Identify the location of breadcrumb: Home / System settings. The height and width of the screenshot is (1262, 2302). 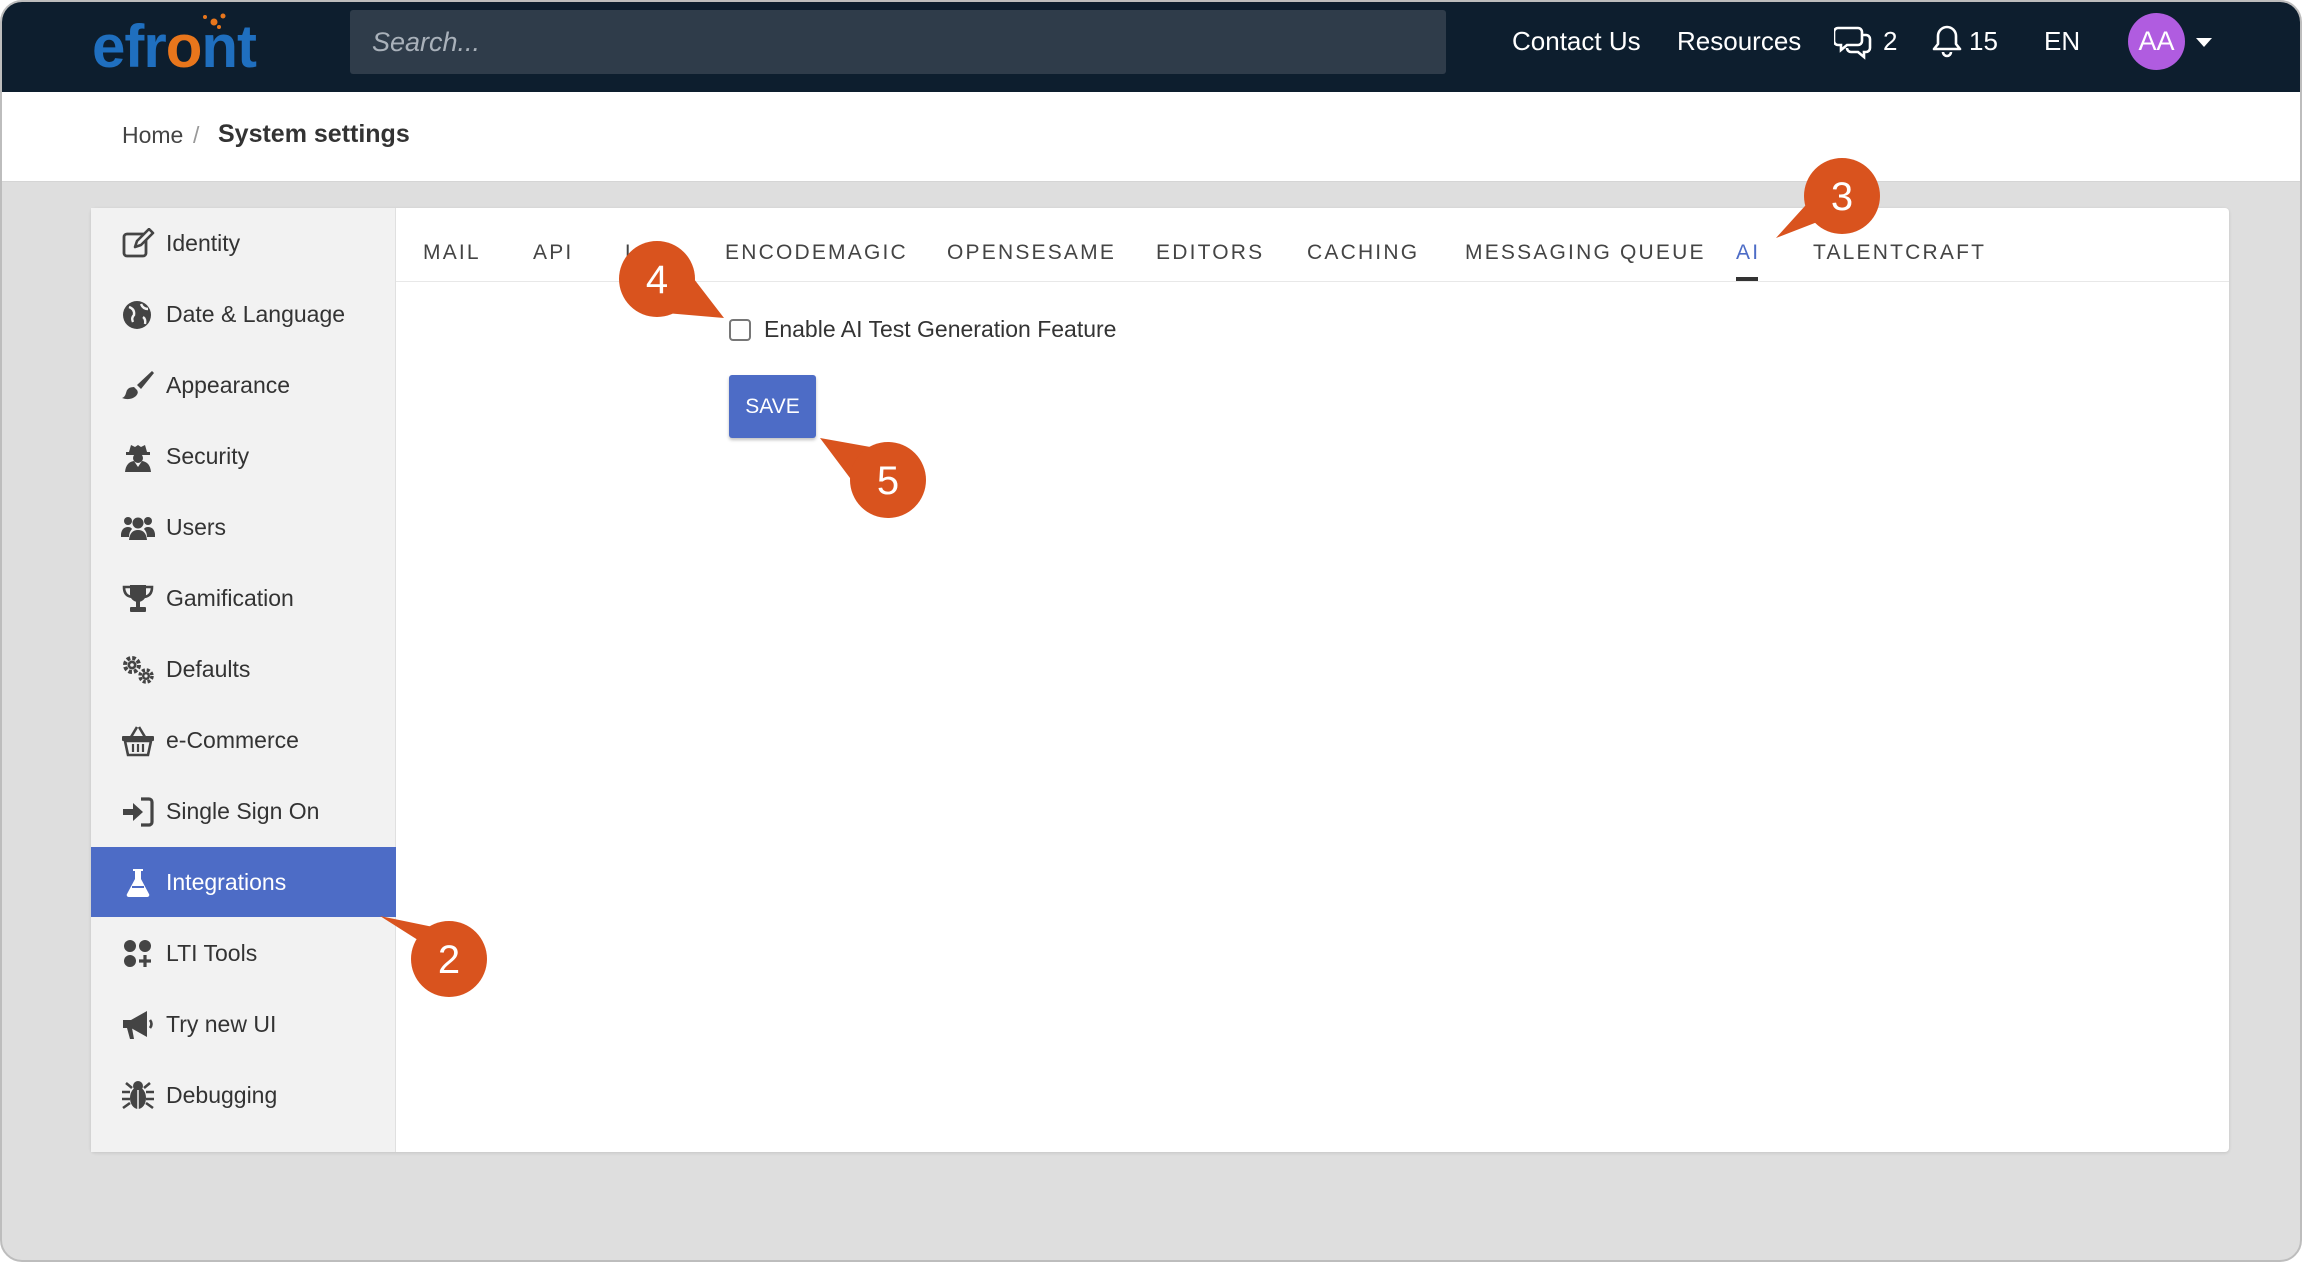
(1151, 137).